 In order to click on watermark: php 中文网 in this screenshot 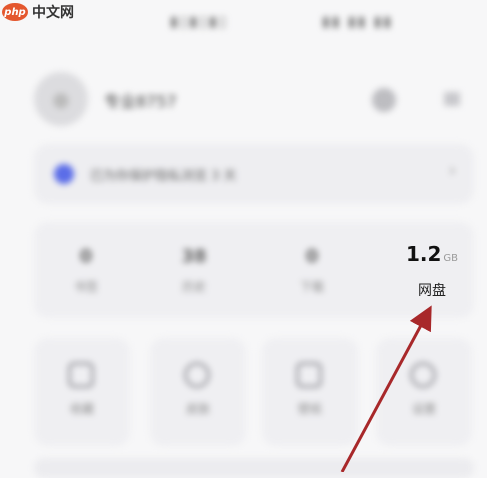, I will do `click(38, 12)`.